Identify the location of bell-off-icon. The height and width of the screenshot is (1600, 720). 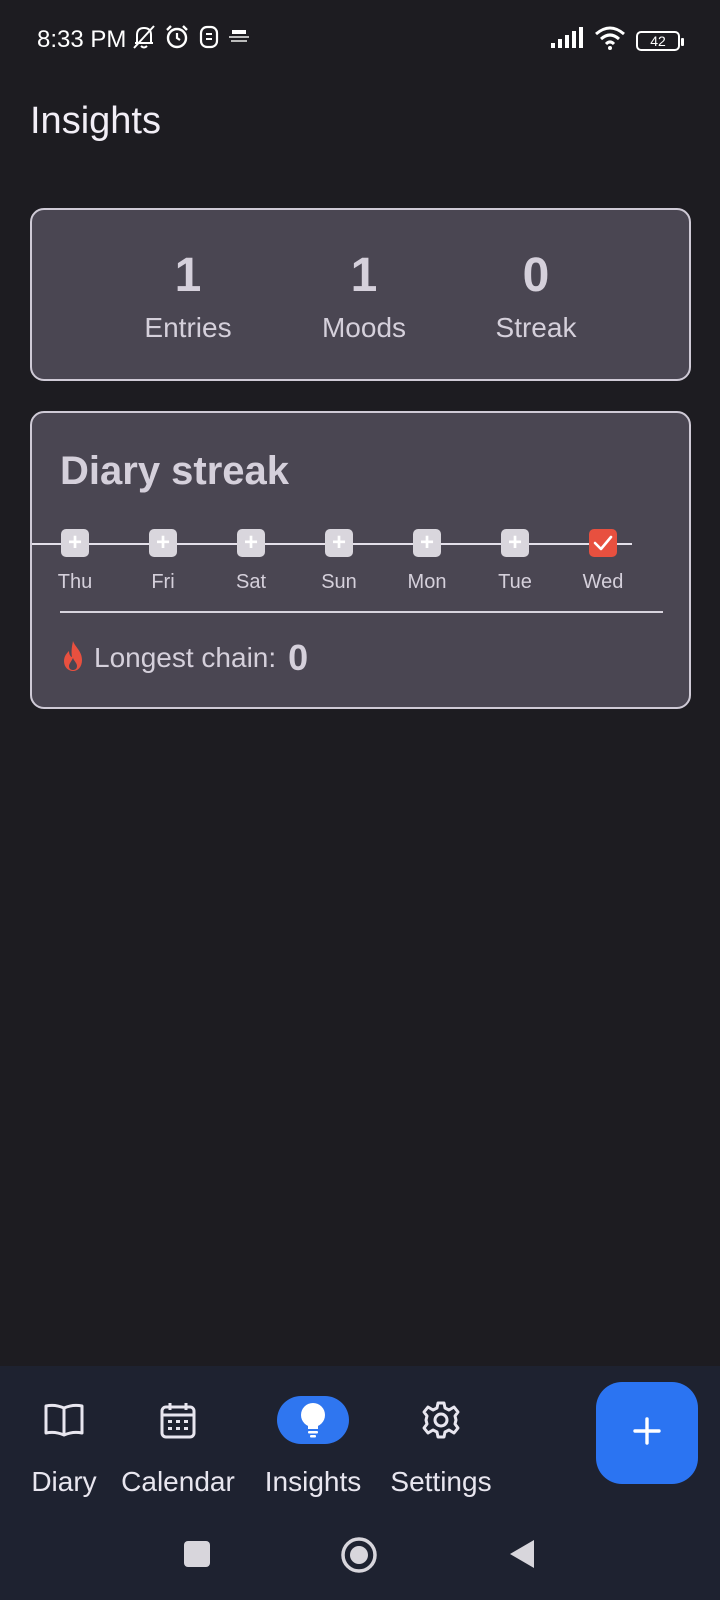
(144, 39).